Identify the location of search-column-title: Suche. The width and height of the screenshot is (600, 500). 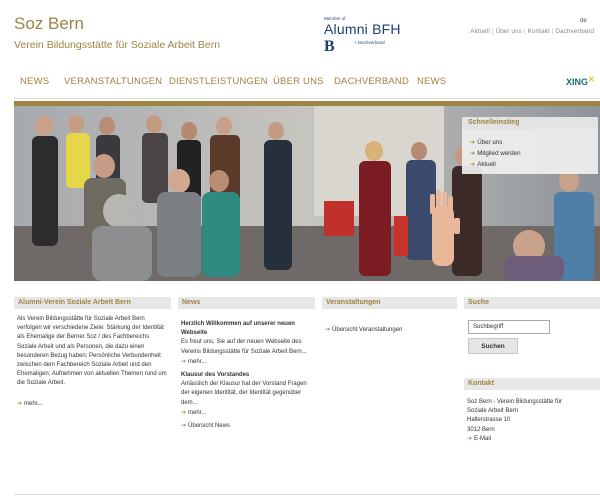
(532, 303).